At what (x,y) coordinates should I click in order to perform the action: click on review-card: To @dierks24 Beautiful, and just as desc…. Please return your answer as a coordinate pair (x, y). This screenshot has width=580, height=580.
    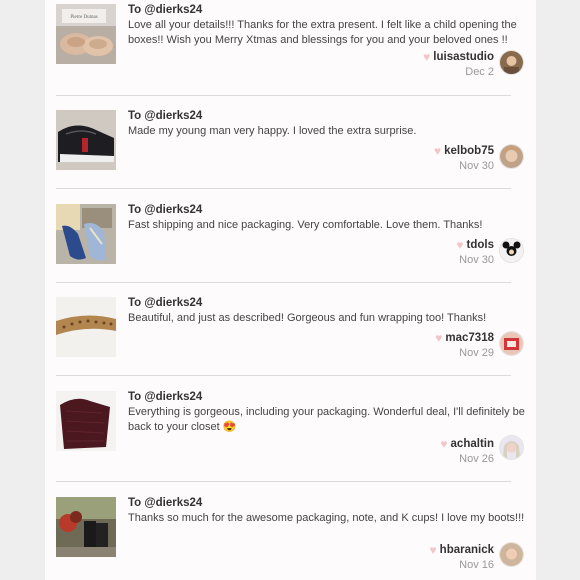
    Looking at the image, I should click on (290, 334).